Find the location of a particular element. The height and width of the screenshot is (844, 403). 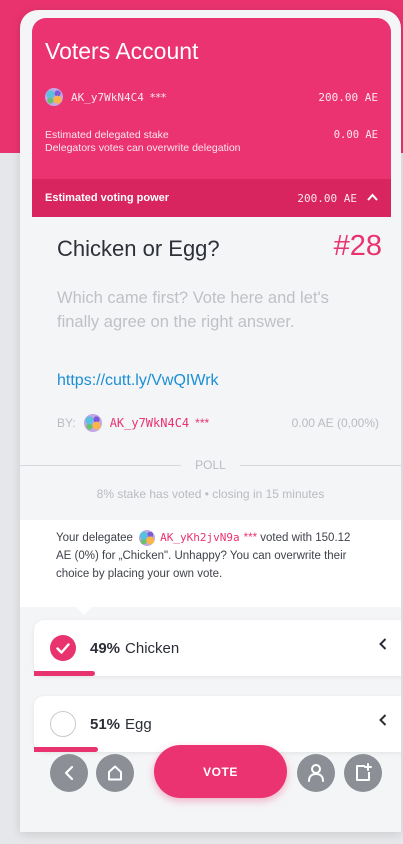

poll-option-egg: 51% Egg is located at coordinates (217, 724).